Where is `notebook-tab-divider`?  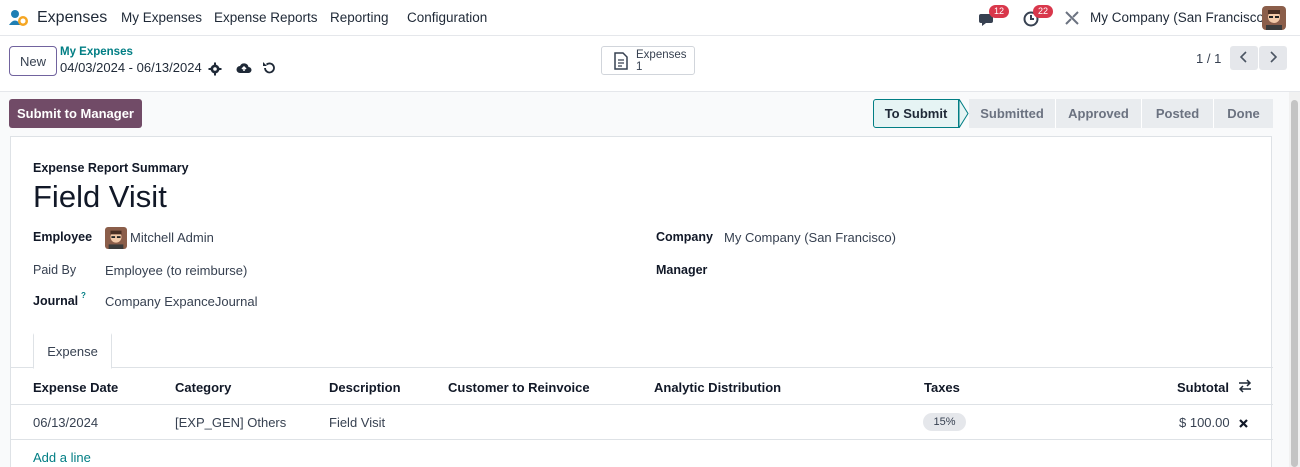
notebook-tab-divider is located at coordinates (642, 367).